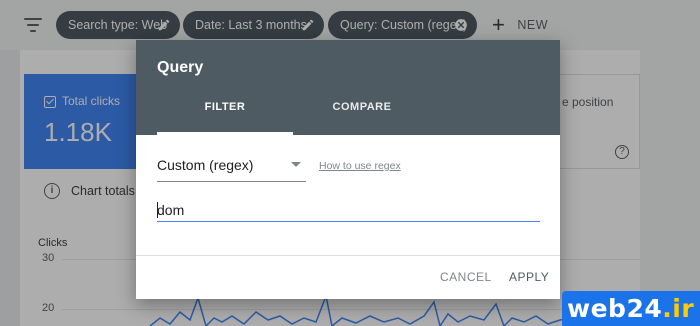 This screenshot has width=700, height=326. I want to click on tab-filter: FILTER, so click(225, 107).